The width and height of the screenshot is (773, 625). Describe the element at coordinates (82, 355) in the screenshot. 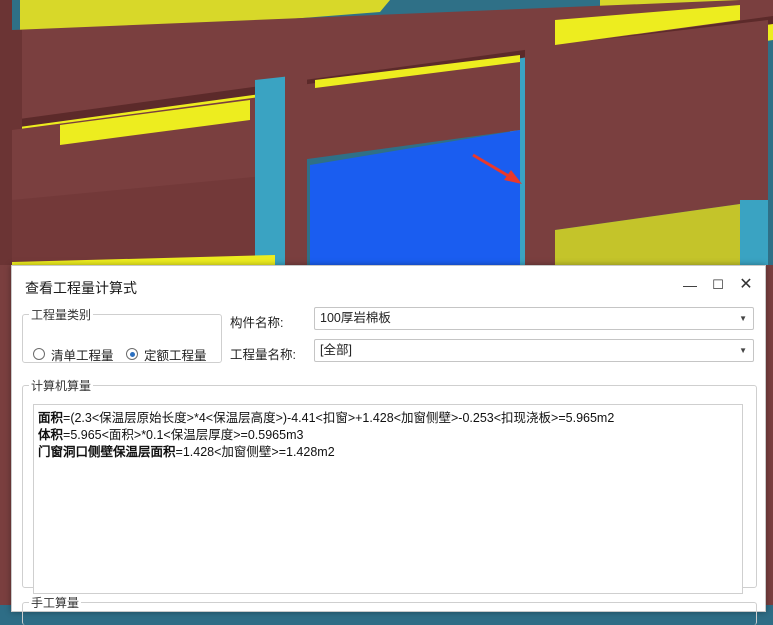

I see `radio-bill-quantity-label: 清单工程量` at that location.